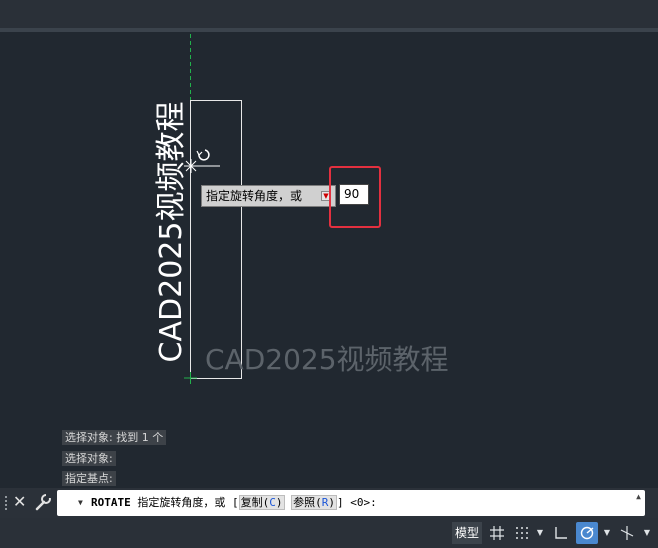  I want to click on command-input: ▼ ROTATE 指定旋转角度，或 [复制(C) 参照(R)] <0>: ▲, so click(351, 503).